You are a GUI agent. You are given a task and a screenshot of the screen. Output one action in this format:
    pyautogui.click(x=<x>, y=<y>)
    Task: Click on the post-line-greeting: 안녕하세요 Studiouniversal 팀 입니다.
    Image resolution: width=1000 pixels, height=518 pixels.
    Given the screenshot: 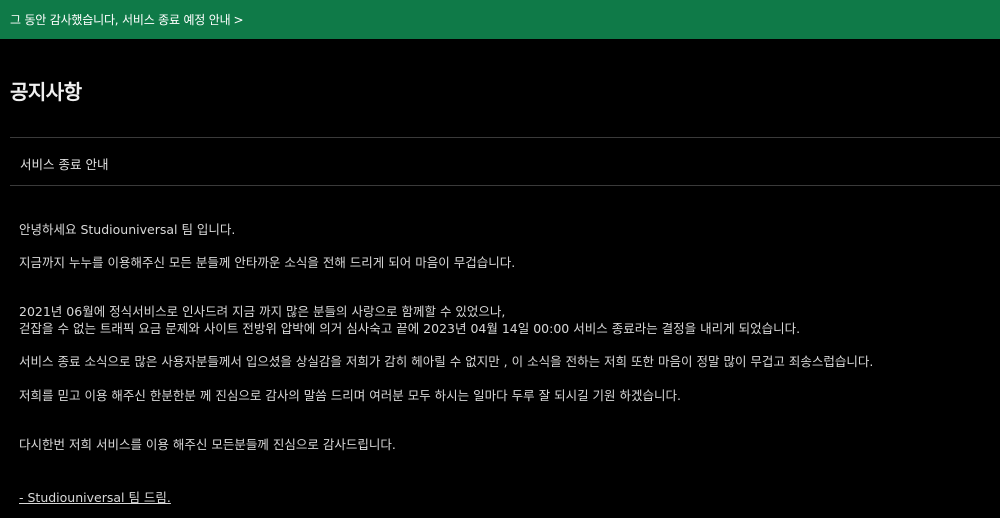 What is the action you would take?
    pyautogui.click(x=127, y=229)
    